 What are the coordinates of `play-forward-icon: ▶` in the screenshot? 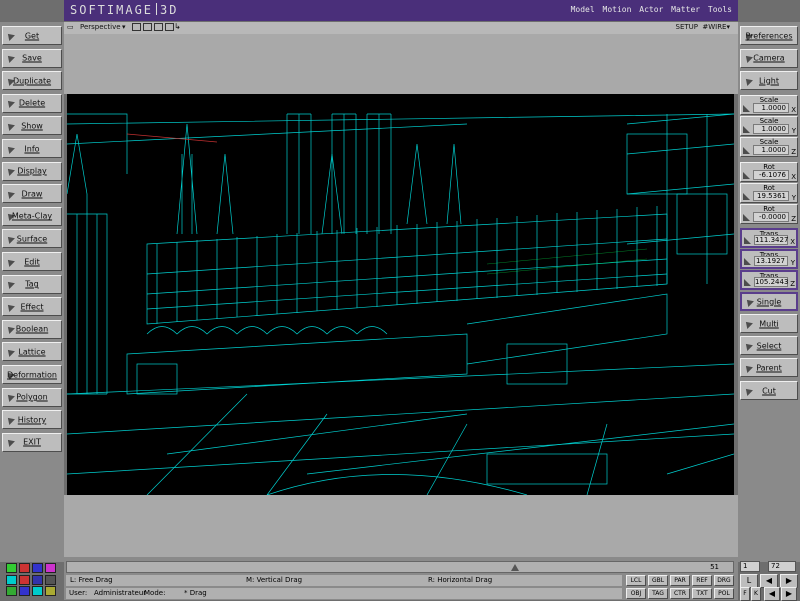 It's located at (789, 581).